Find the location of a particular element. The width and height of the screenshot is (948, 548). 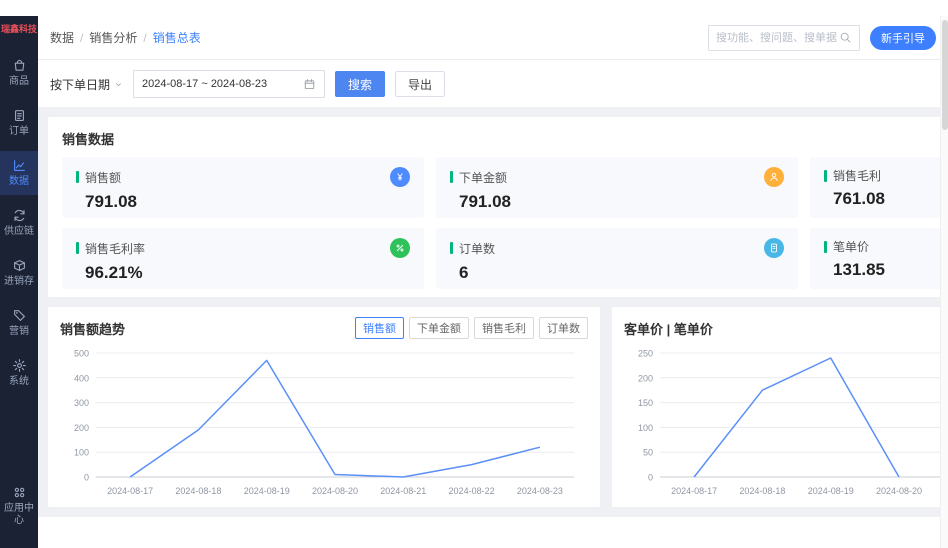

svg-text: 400 is located at coordinates (81, 378).